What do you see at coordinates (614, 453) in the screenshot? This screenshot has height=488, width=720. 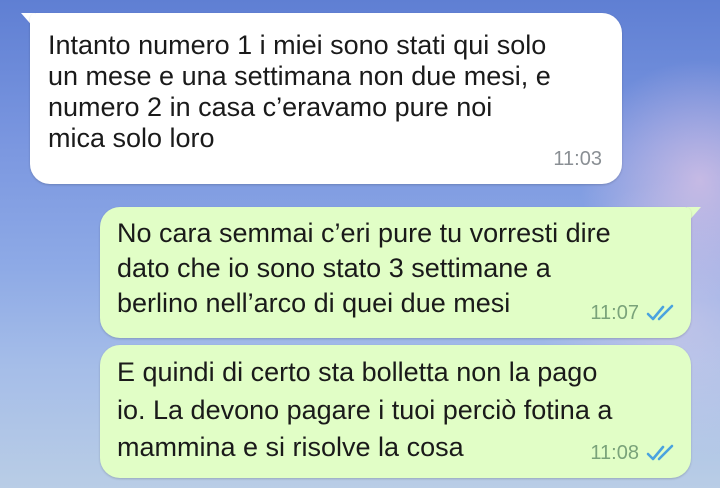 I see `message-timestamp: 11:08` at bounding box center [614, 453].